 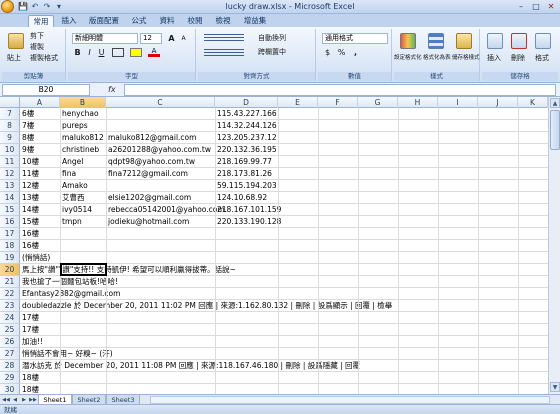 What do you see at coordinates (104, 21) in the screenshot?
I see `tab-page-layout: 版面配置` at bounding box center [104, 21].